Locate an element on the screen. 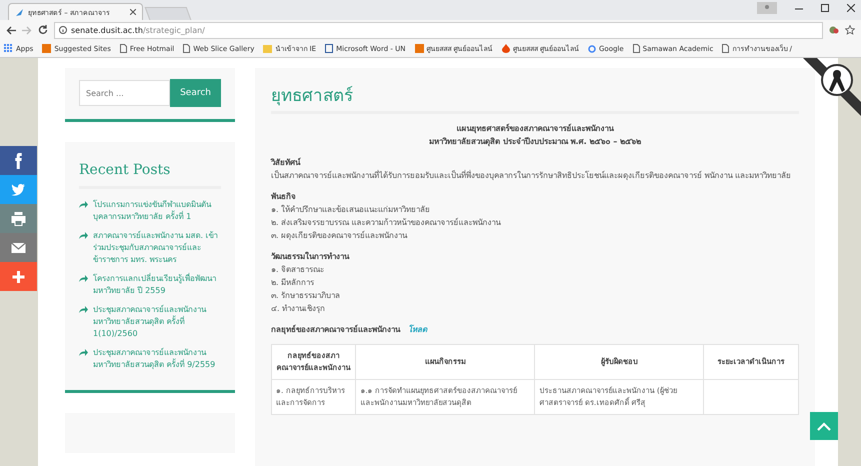 The width and height of the screenshot is (861, 466). section-heading: วัฒนธรรมในการทำงาน is located at coordinates (310, 256).